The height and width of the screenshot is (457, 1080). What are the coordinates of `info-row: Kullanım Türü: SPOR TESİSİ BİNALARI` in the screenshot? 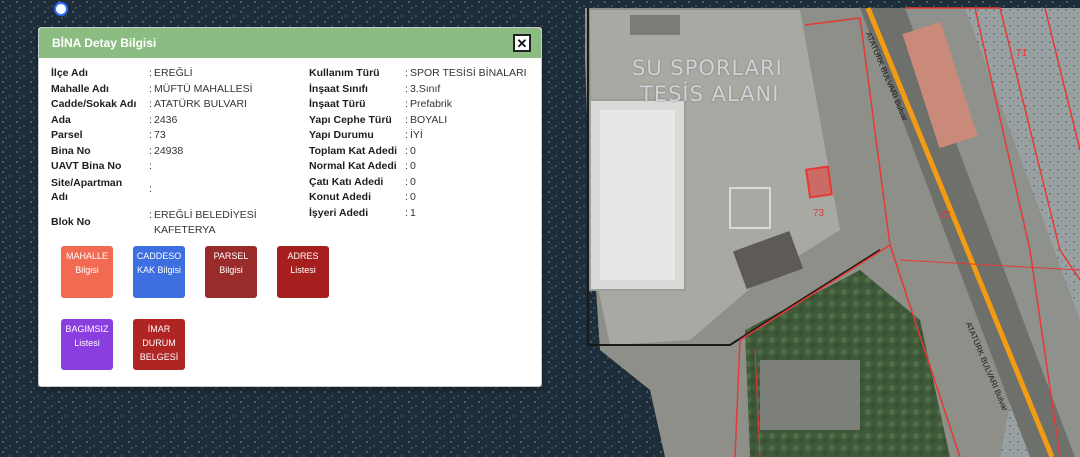 It's located at (418, 74).